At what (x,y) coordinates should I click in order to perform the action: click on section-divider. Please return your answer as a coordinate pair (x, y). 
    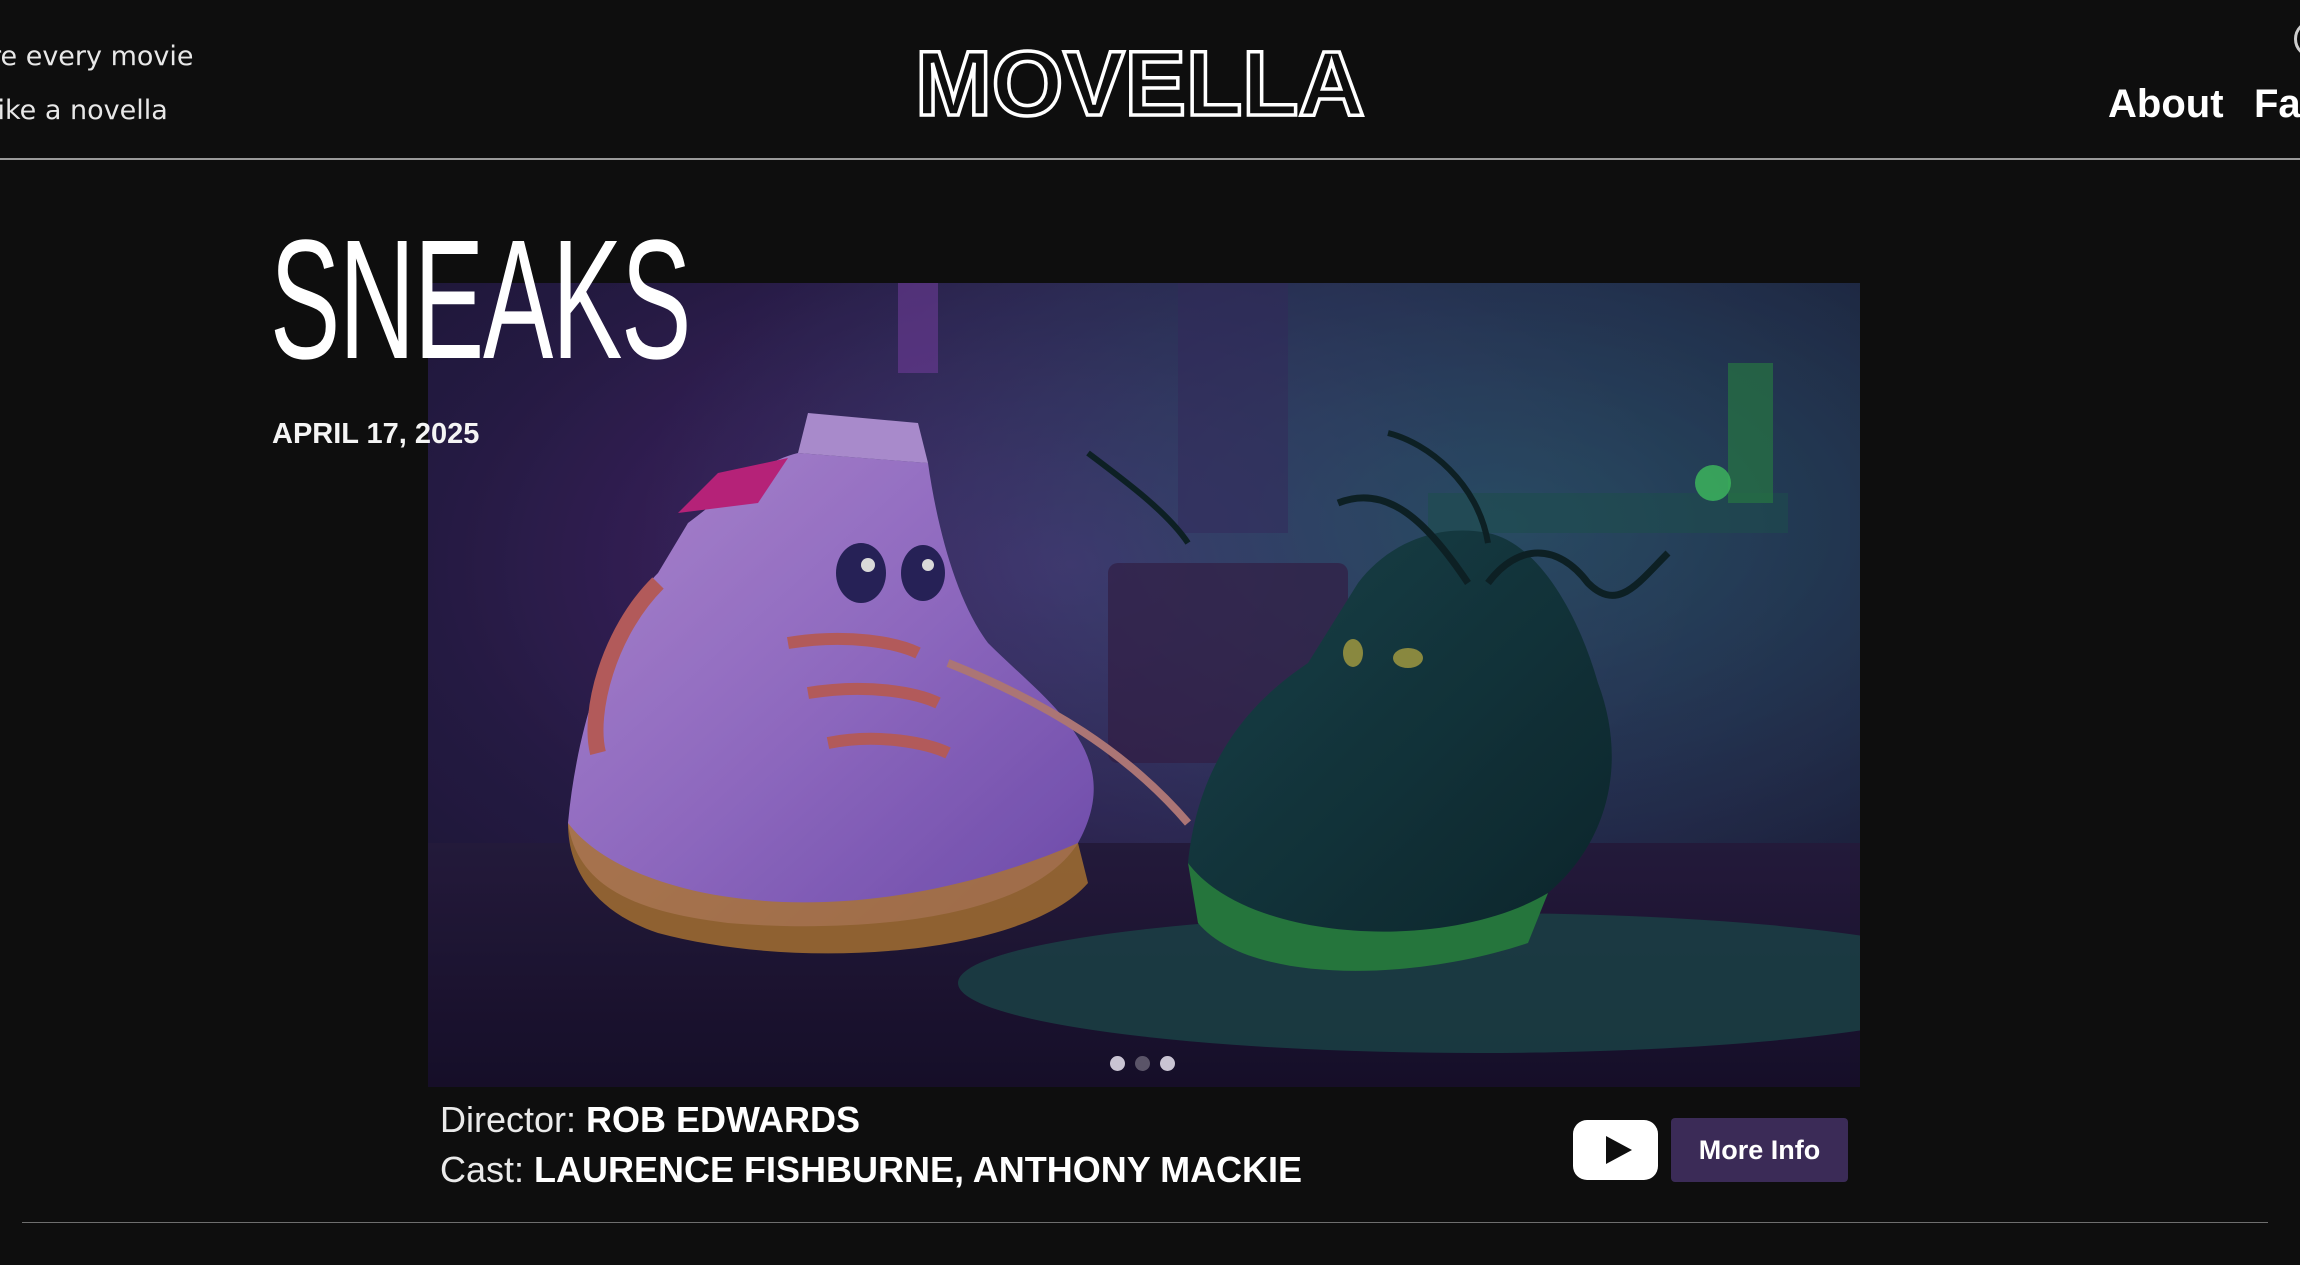
    Looking at the image, I should click on (1145, 1222).